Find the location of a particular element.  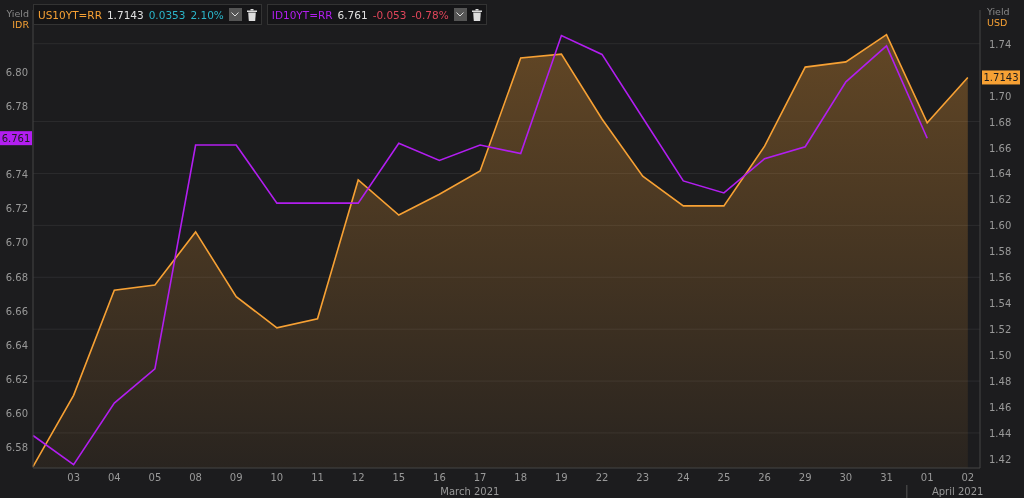

x-tick-label: 11 is located at coordinates (317, 477).